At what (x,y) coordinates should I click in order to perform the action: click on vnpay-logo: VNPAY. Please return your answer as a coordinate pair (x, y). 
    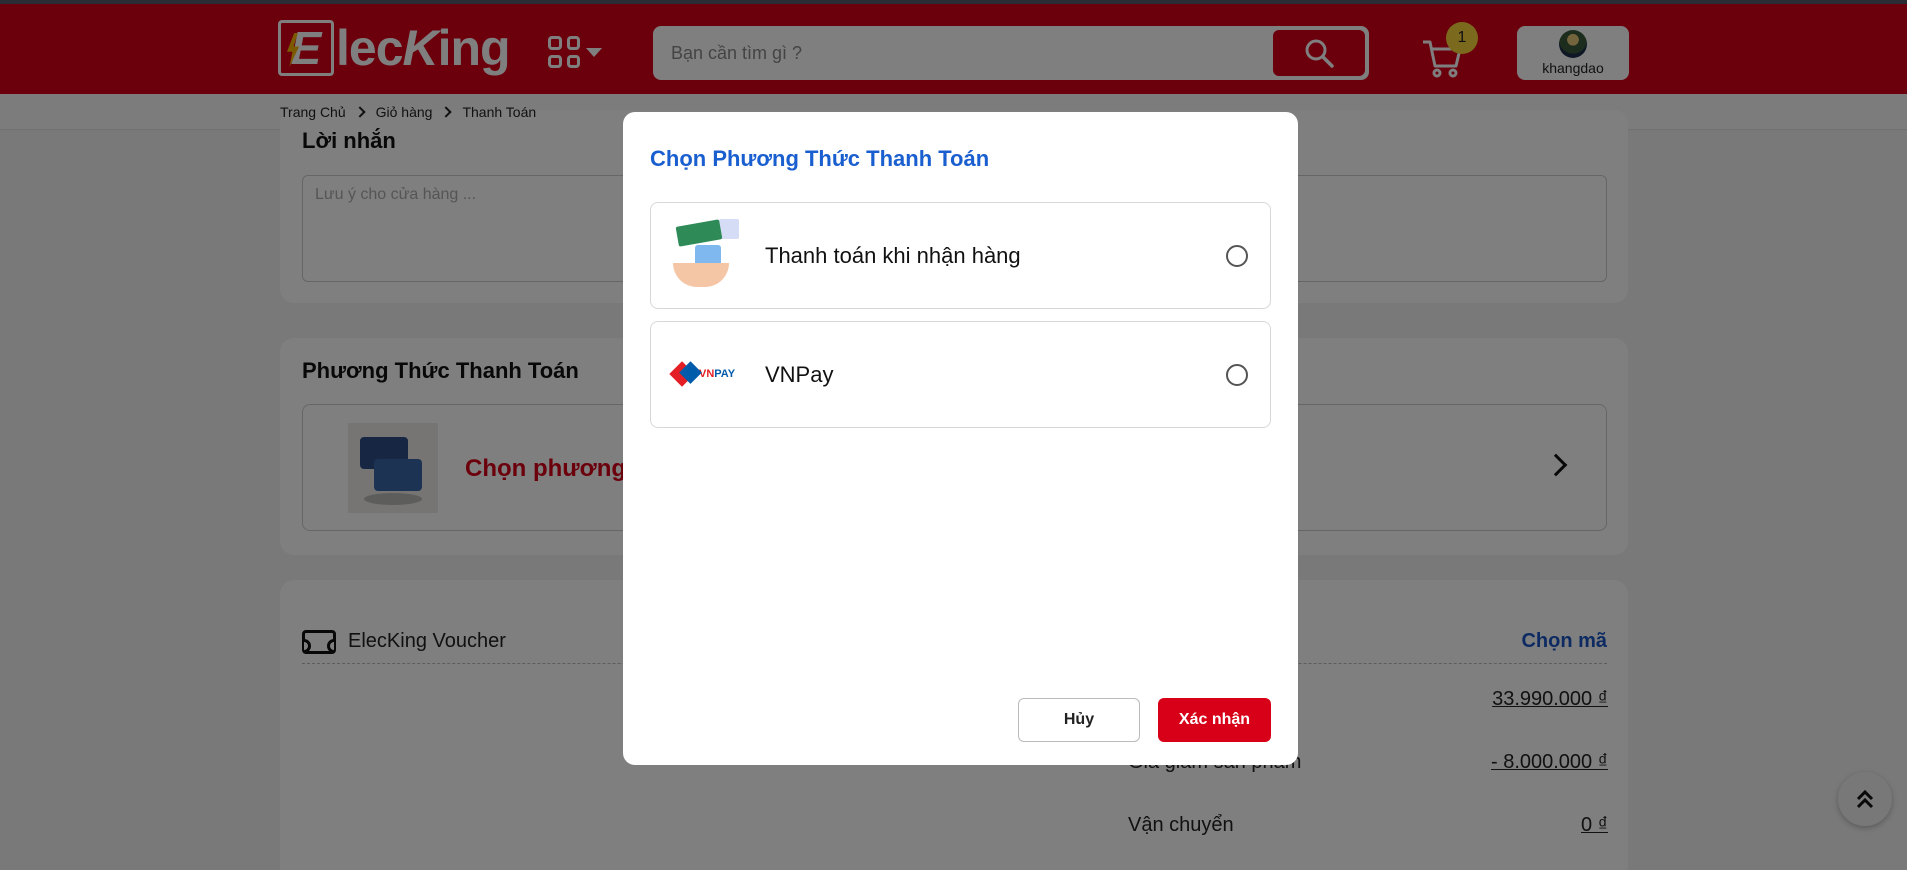
    Looking at the image, I should click on (709, 374).